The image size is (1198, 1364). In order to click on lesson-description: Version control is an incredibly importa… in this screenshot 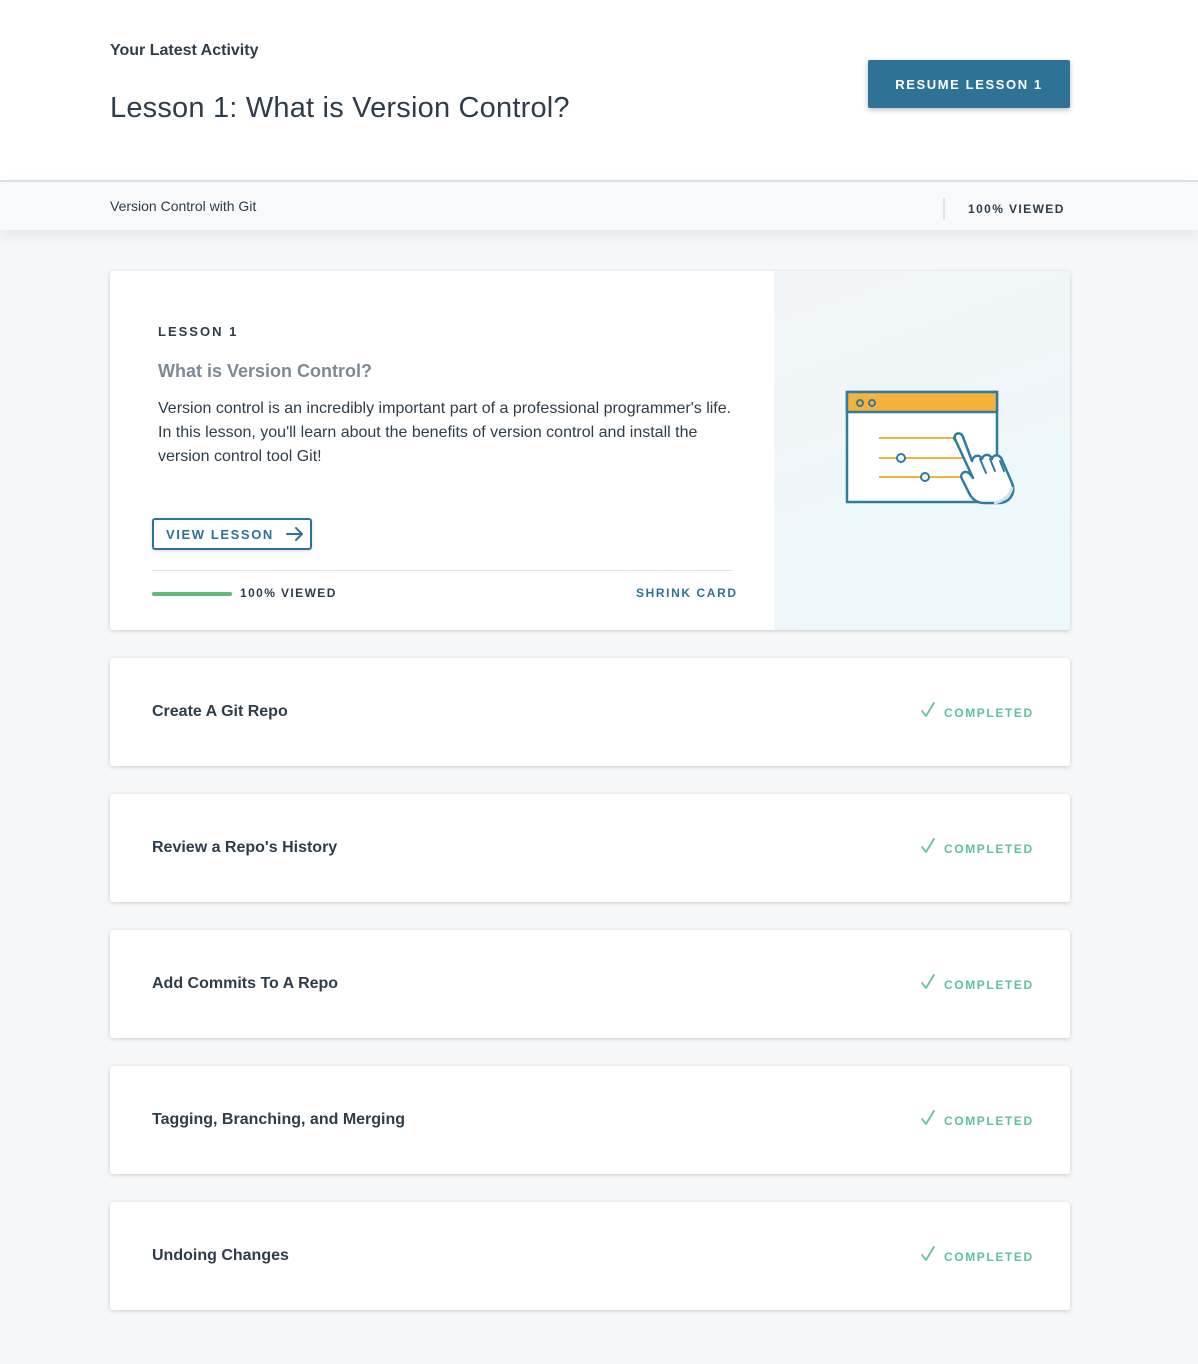, I will do `click(445, 432)`.